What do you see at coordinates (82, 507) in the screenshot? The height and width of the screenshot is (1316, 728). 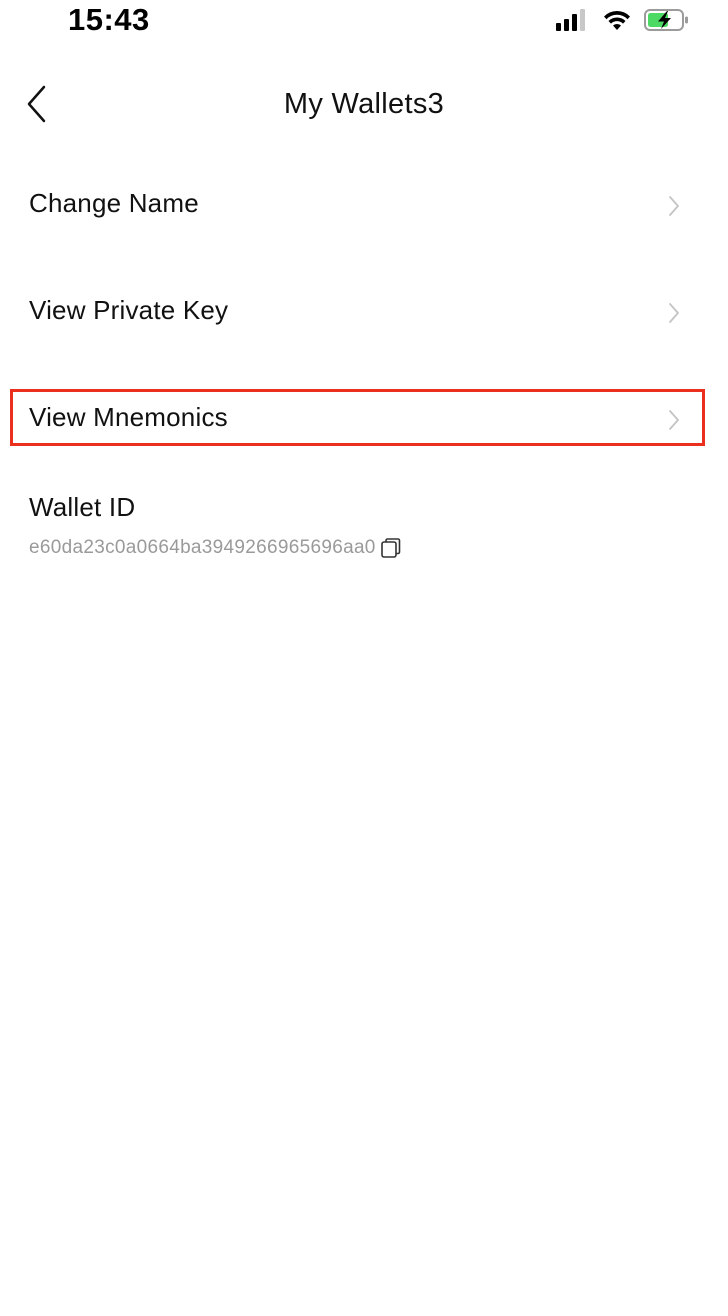 I see `wallet-id-label: Wallet ID` at bounding box center [82, 507].